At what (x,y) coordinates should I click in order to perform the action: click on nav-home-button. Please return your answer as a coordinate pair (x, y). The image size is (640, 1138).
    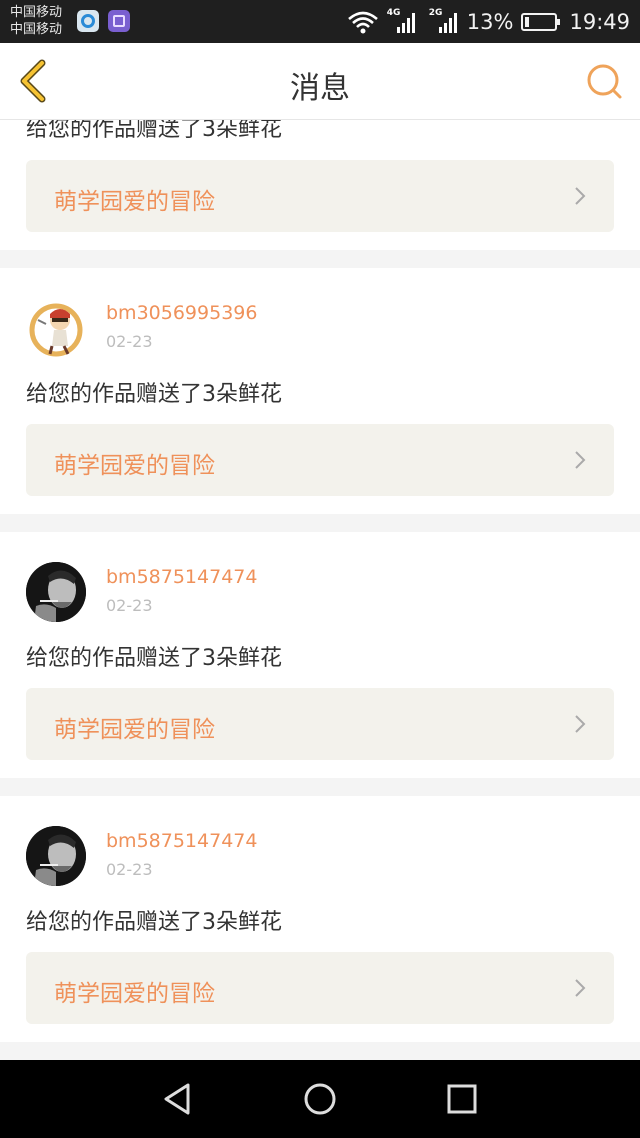
    Looking at the image, I should click on (320, 1099).